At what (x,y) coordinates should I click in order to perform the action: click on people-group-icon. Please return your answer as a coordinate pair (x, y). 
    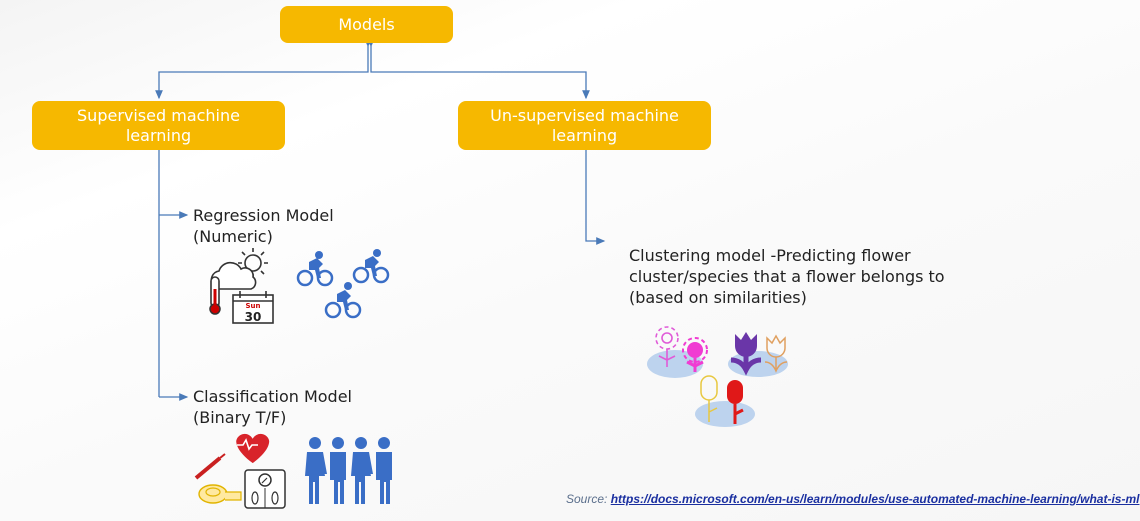
    Looking at the image, I should click on (348, 470).